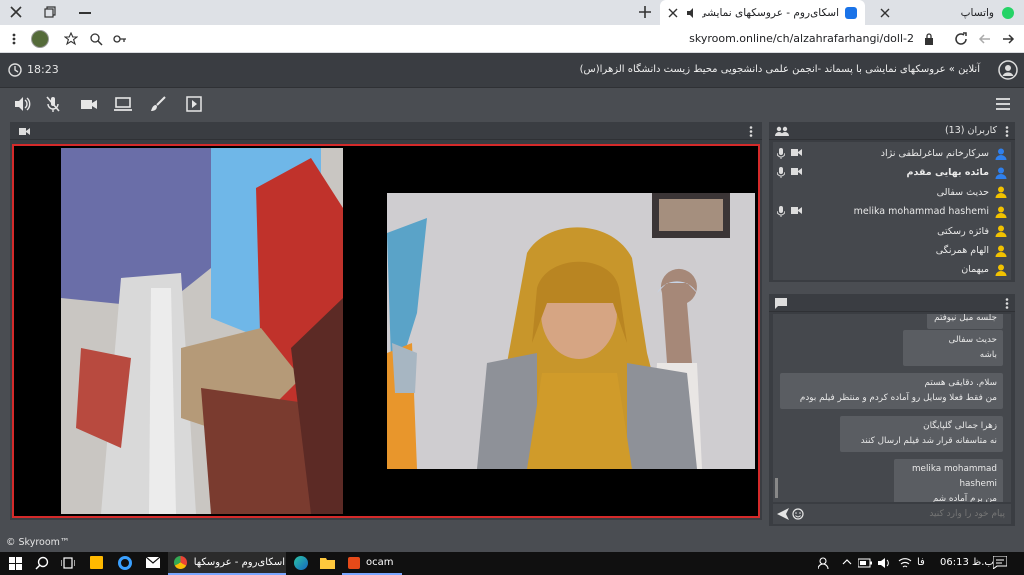 The width and height of the screenshot is (1024, 575). Describe the element at coordinates (15, 563) in the screenshot. I see `windows-start-icon` at that location.